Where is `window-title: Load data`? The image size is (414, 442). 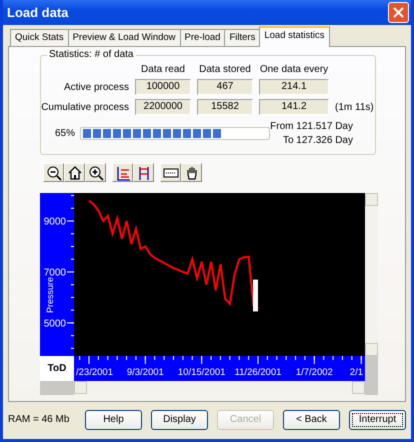
window-title: Load data is located at coordinates (37, 12).